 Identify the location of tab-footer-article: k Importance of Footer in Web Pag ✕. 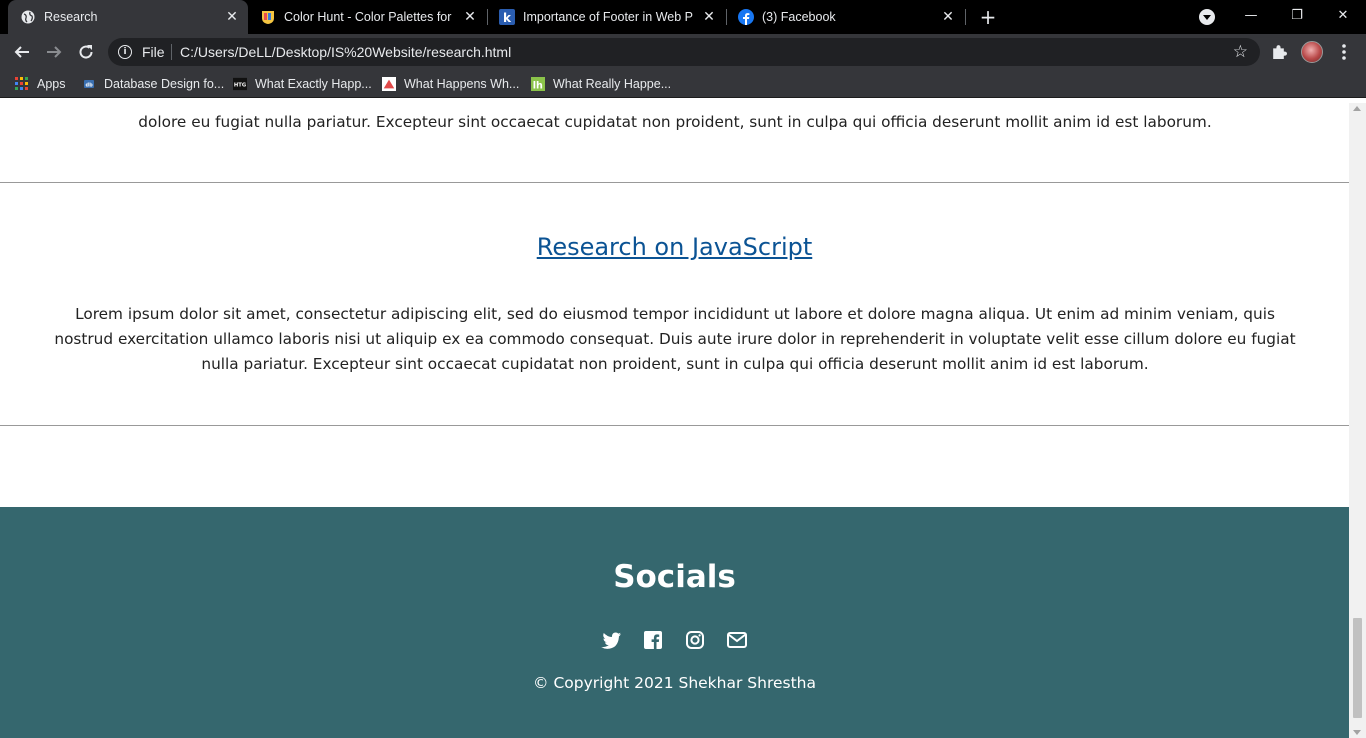
(606, 17).